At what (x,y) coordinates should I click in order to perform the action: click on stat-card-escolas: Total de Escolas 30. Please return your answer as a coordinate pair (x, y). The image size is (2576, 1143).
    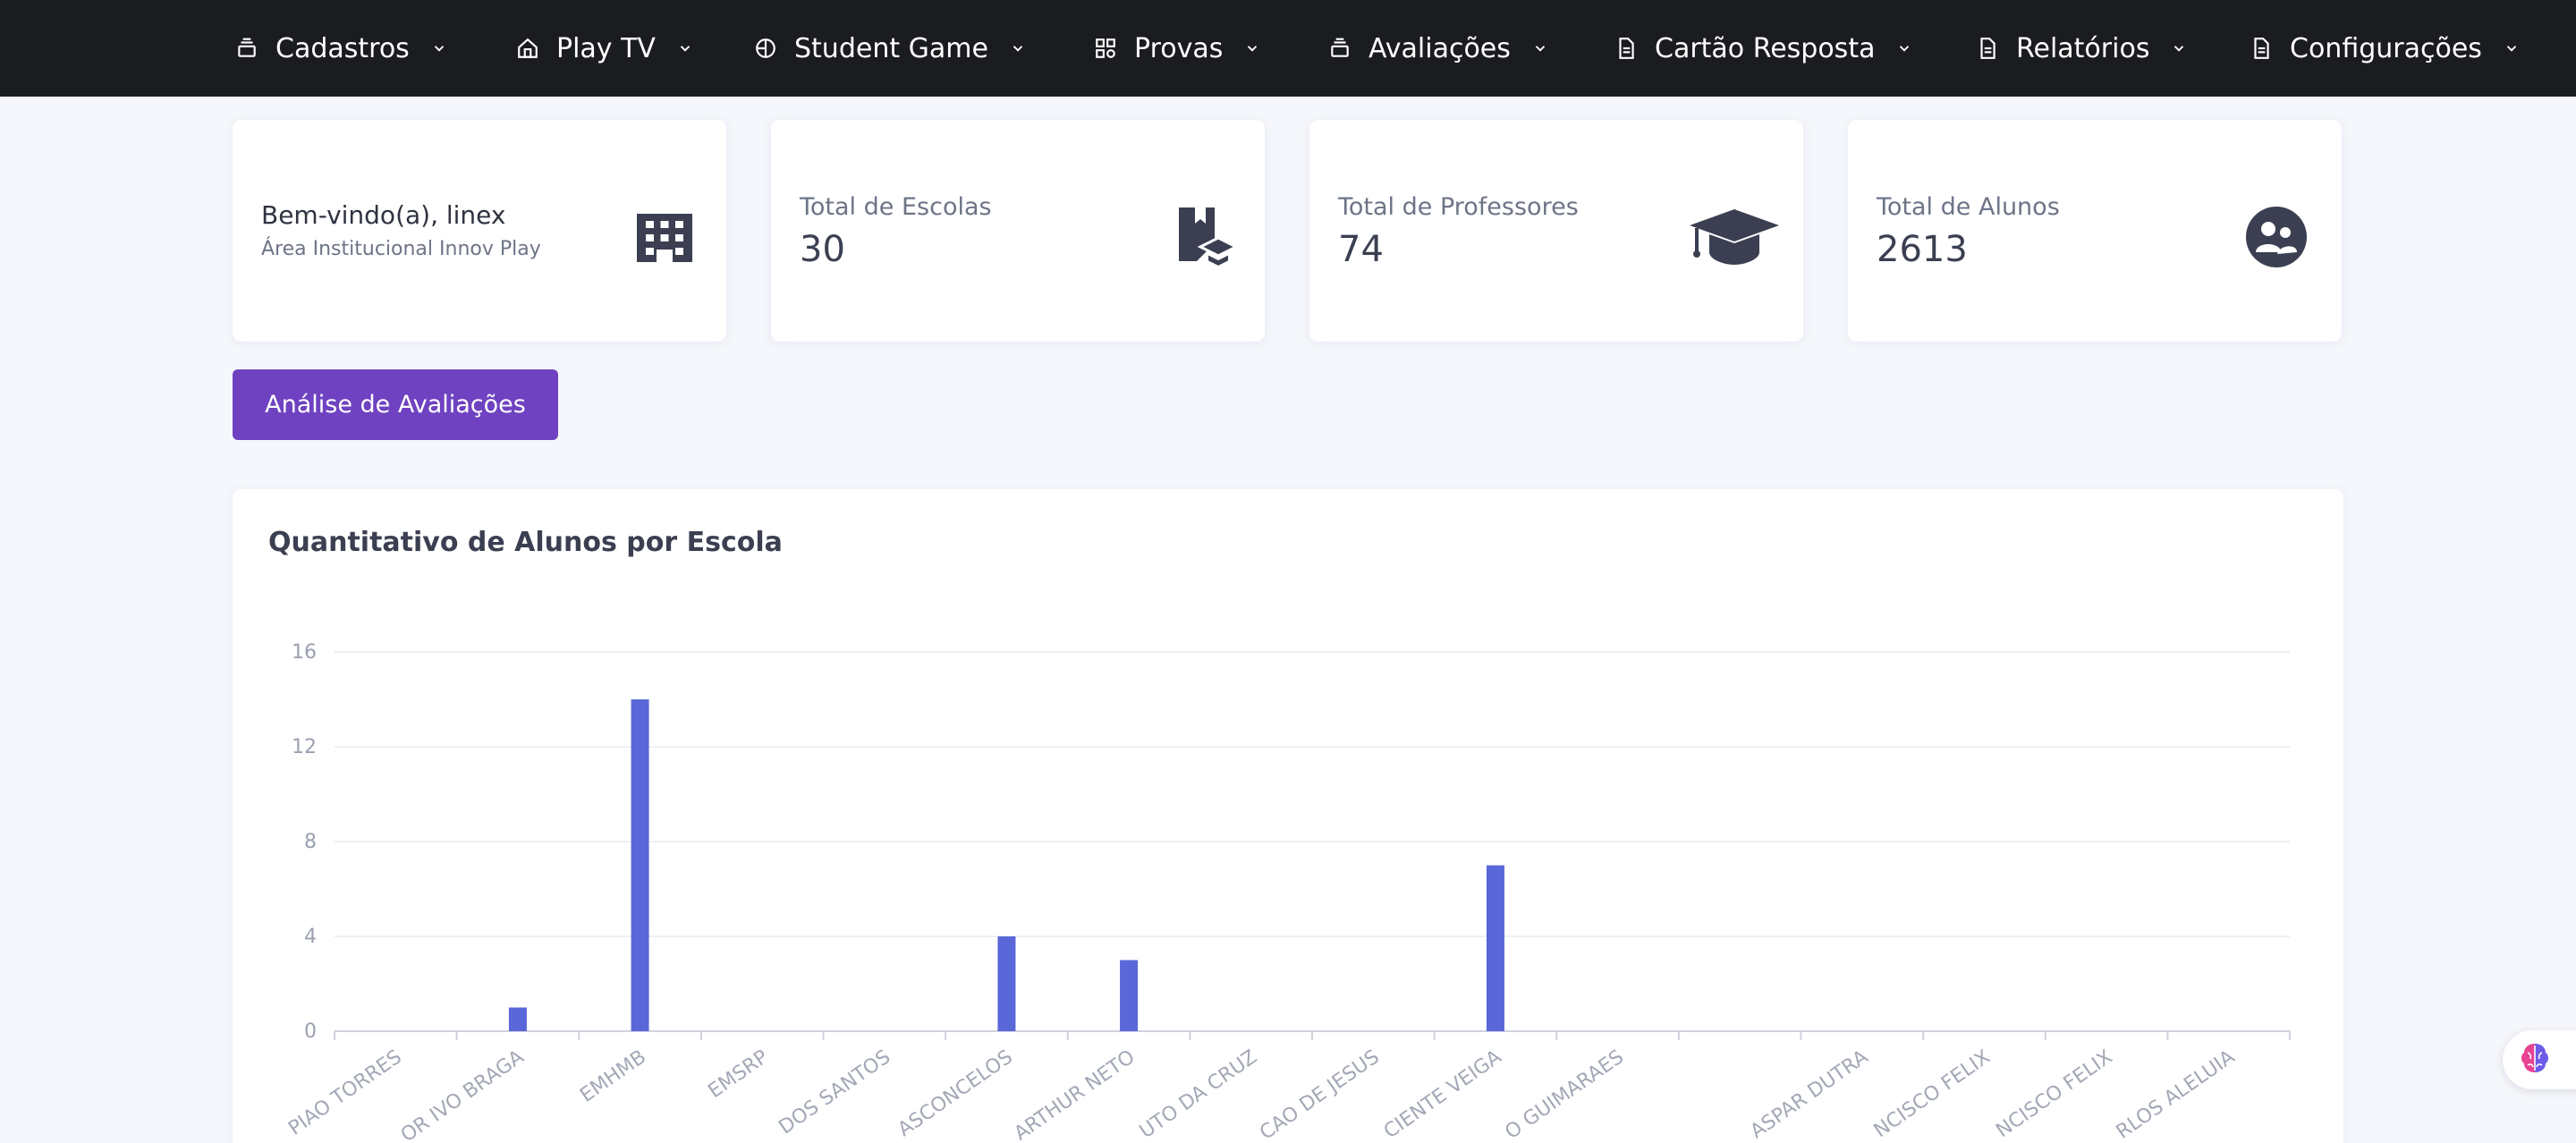
    Looking at the image, I should click on (1018, 231).